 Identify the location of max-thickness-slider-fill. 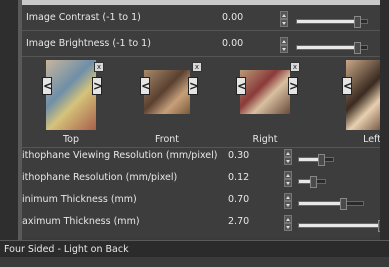
(339, 225).